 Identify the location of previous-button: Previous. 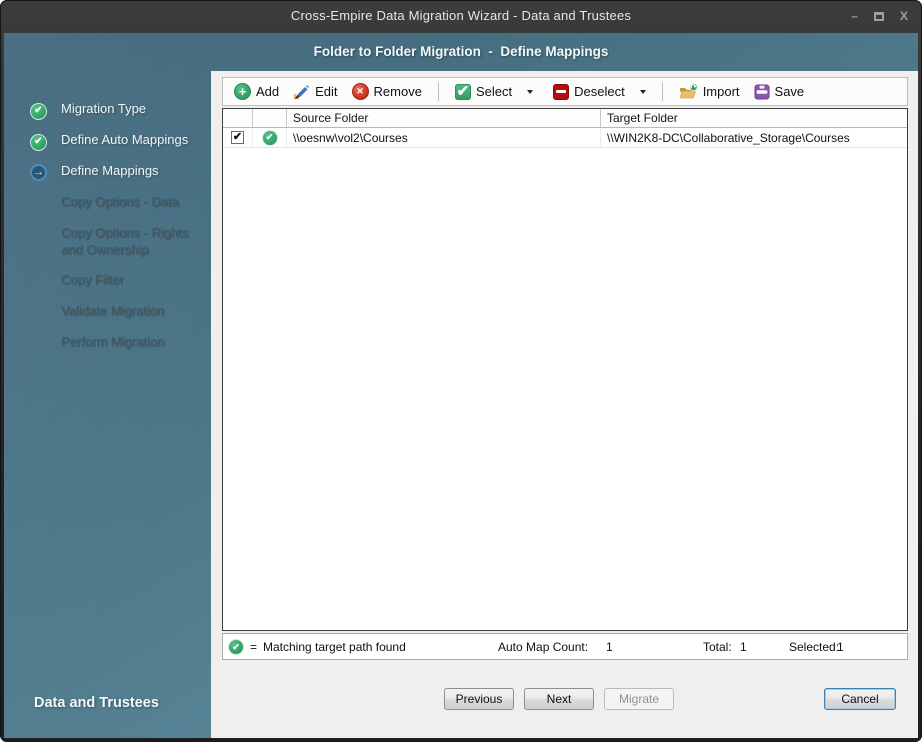
(479, 699).